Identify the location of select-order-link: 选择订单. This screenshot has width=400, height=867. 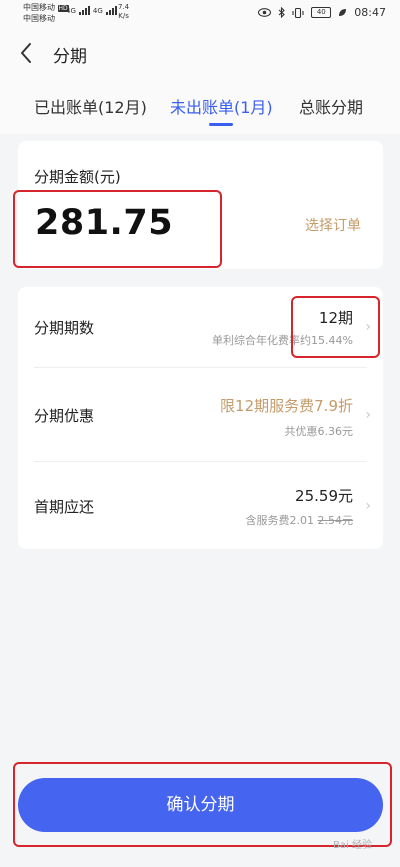
(333, 225).